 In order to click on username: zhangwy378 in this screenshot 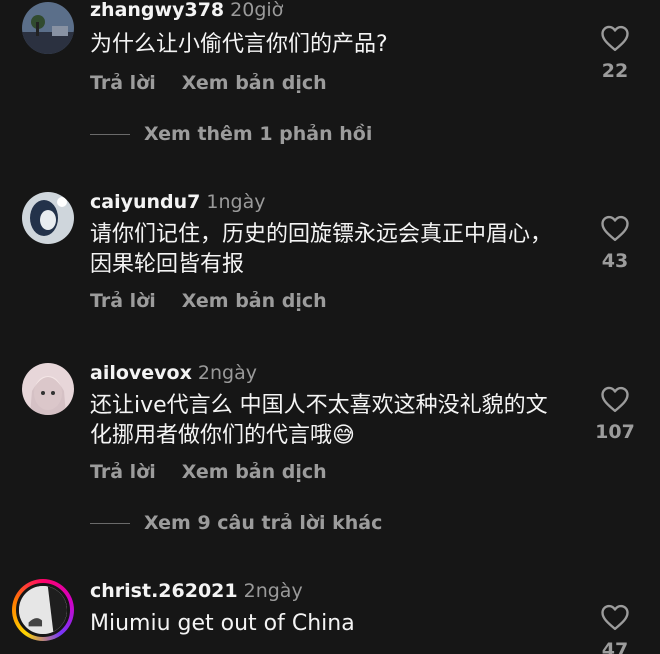, I will do `click(157, 10)`.